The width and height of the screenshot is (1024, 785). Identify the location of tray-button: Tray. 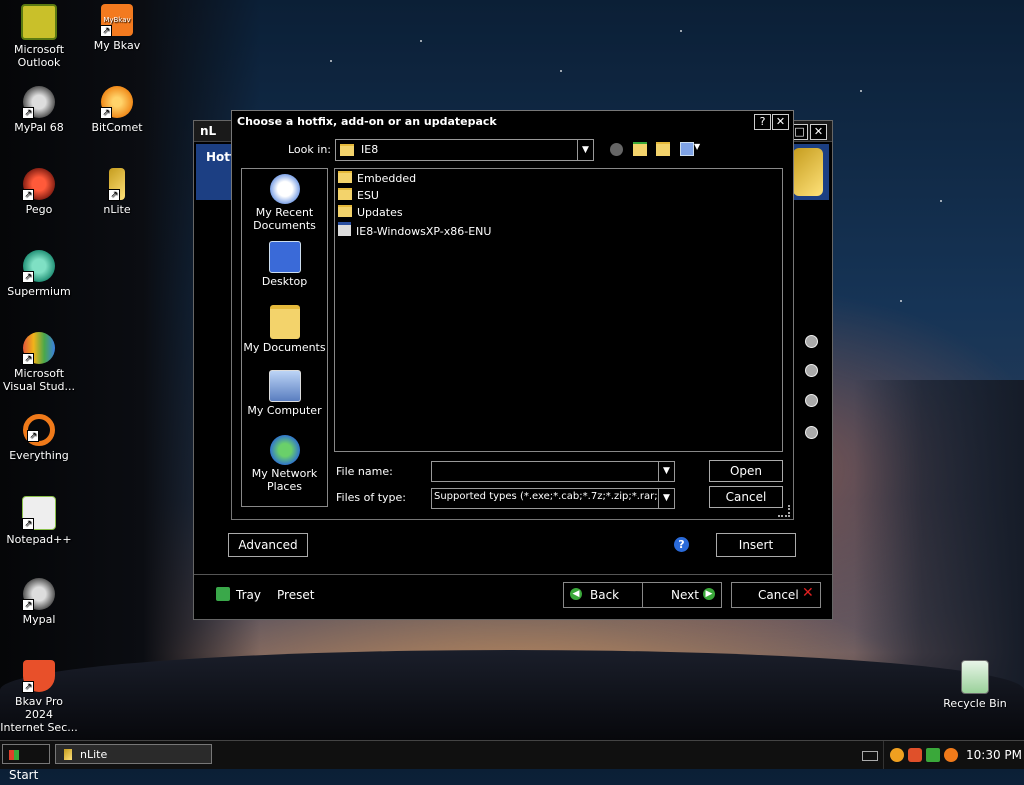
(248, 595).